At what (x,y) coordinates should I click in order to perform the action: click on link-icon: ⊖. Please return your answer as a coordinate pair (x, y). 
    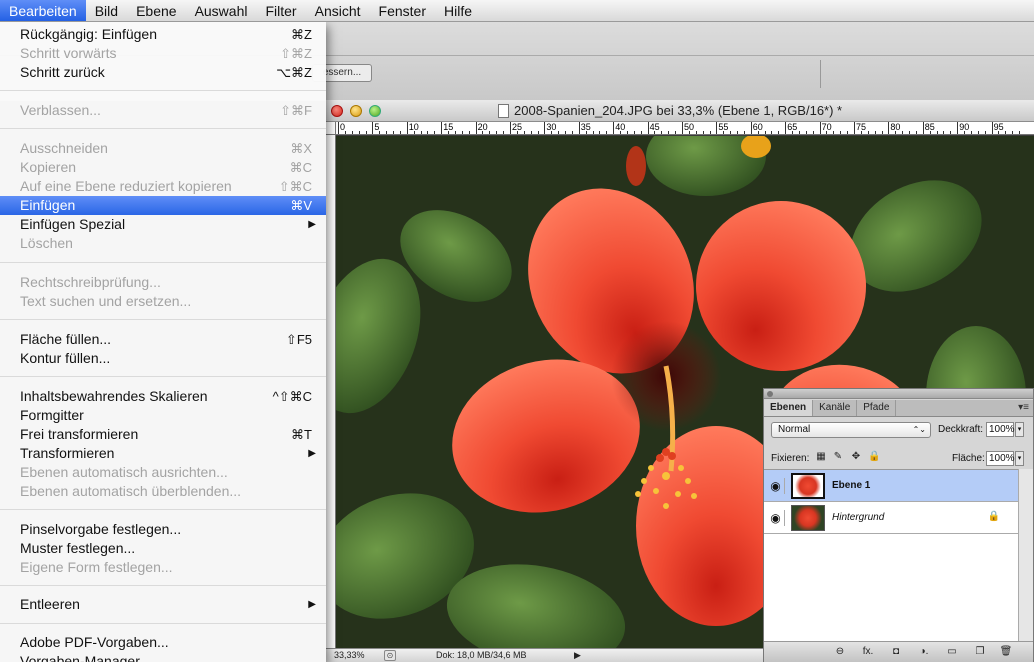
    Looking at the image, I should click on (840, 652).